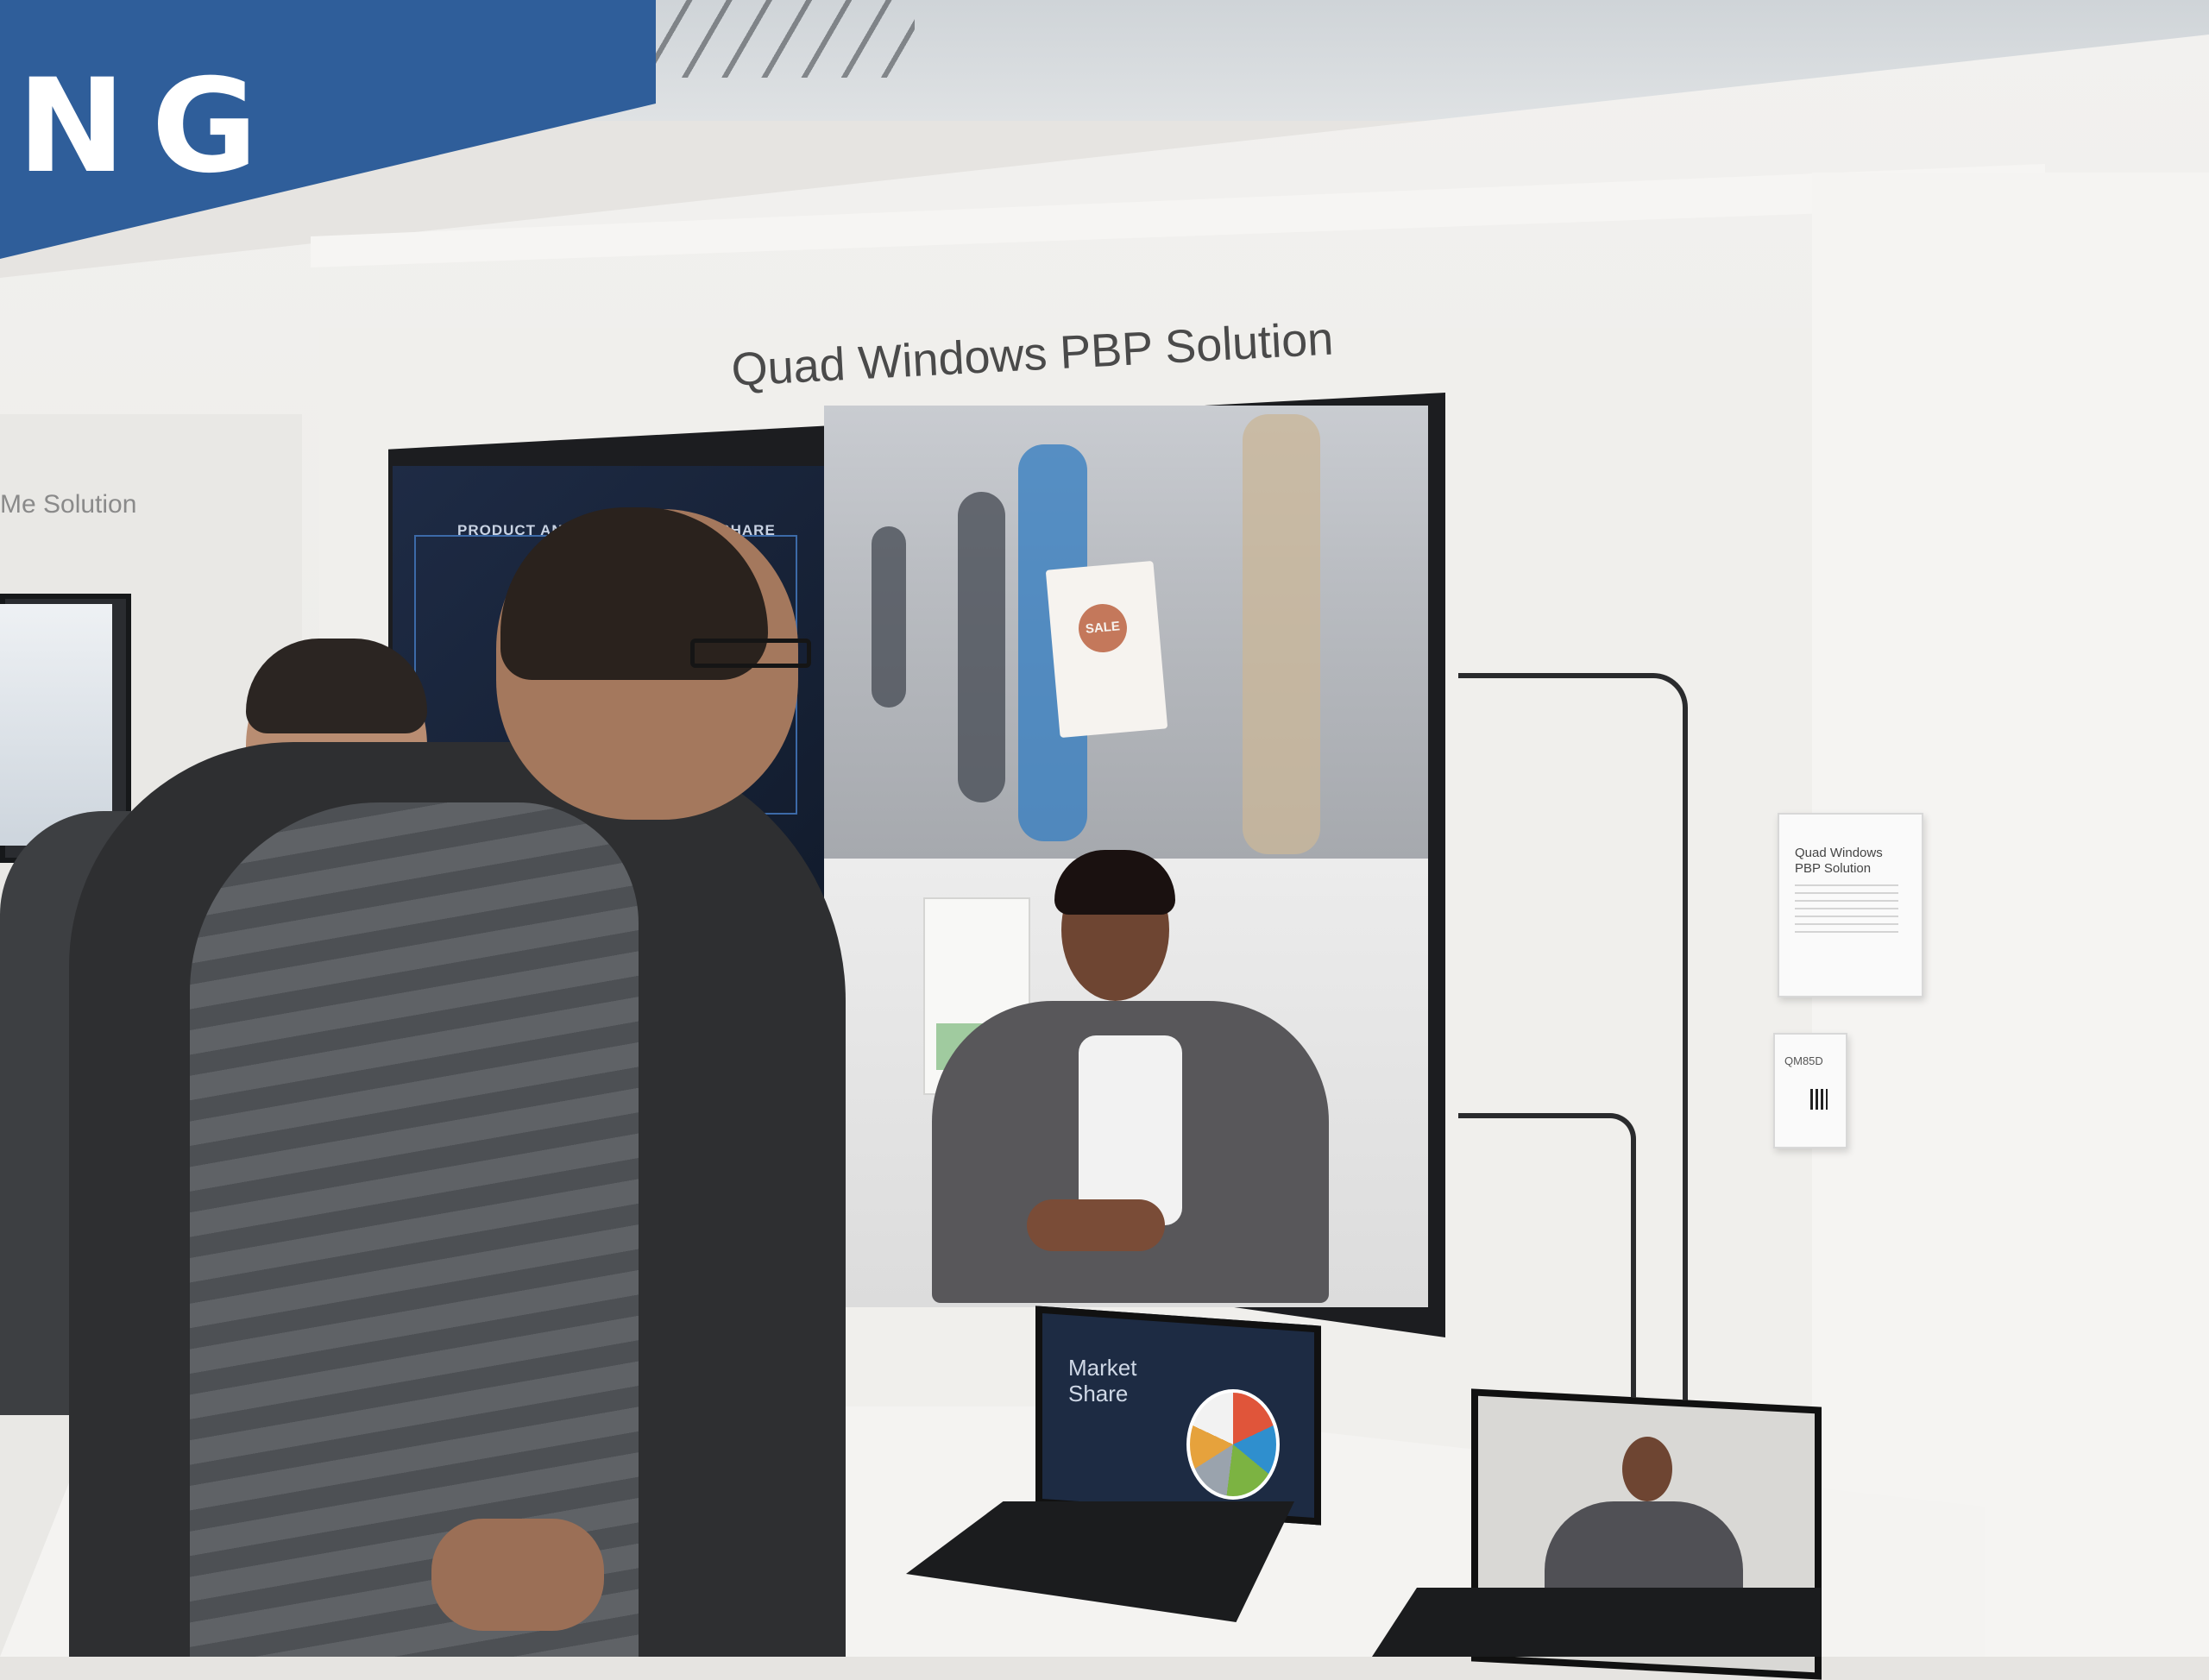 The height and width of the screenshot is (1680, 2209). Describe the element at coordinates (68, 504) in the screenshot. I see `left-panel-title: Me Solution` at that location.